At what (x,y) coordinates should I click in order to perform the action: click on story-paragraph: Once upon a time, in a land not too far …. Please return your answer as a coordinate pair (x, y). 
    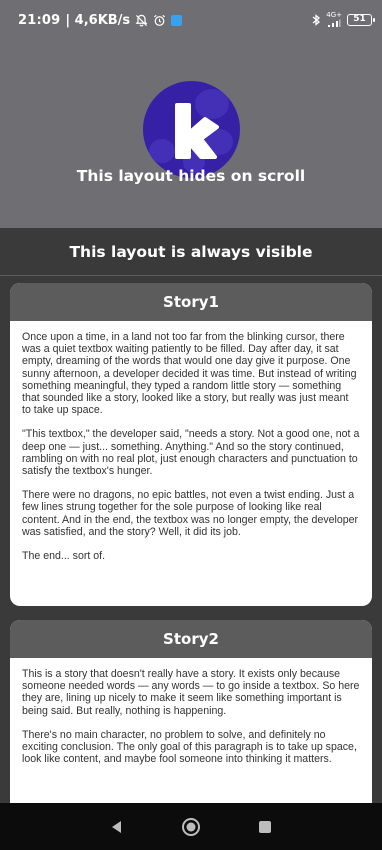
    Looking at the image, I should click on (189, 374).